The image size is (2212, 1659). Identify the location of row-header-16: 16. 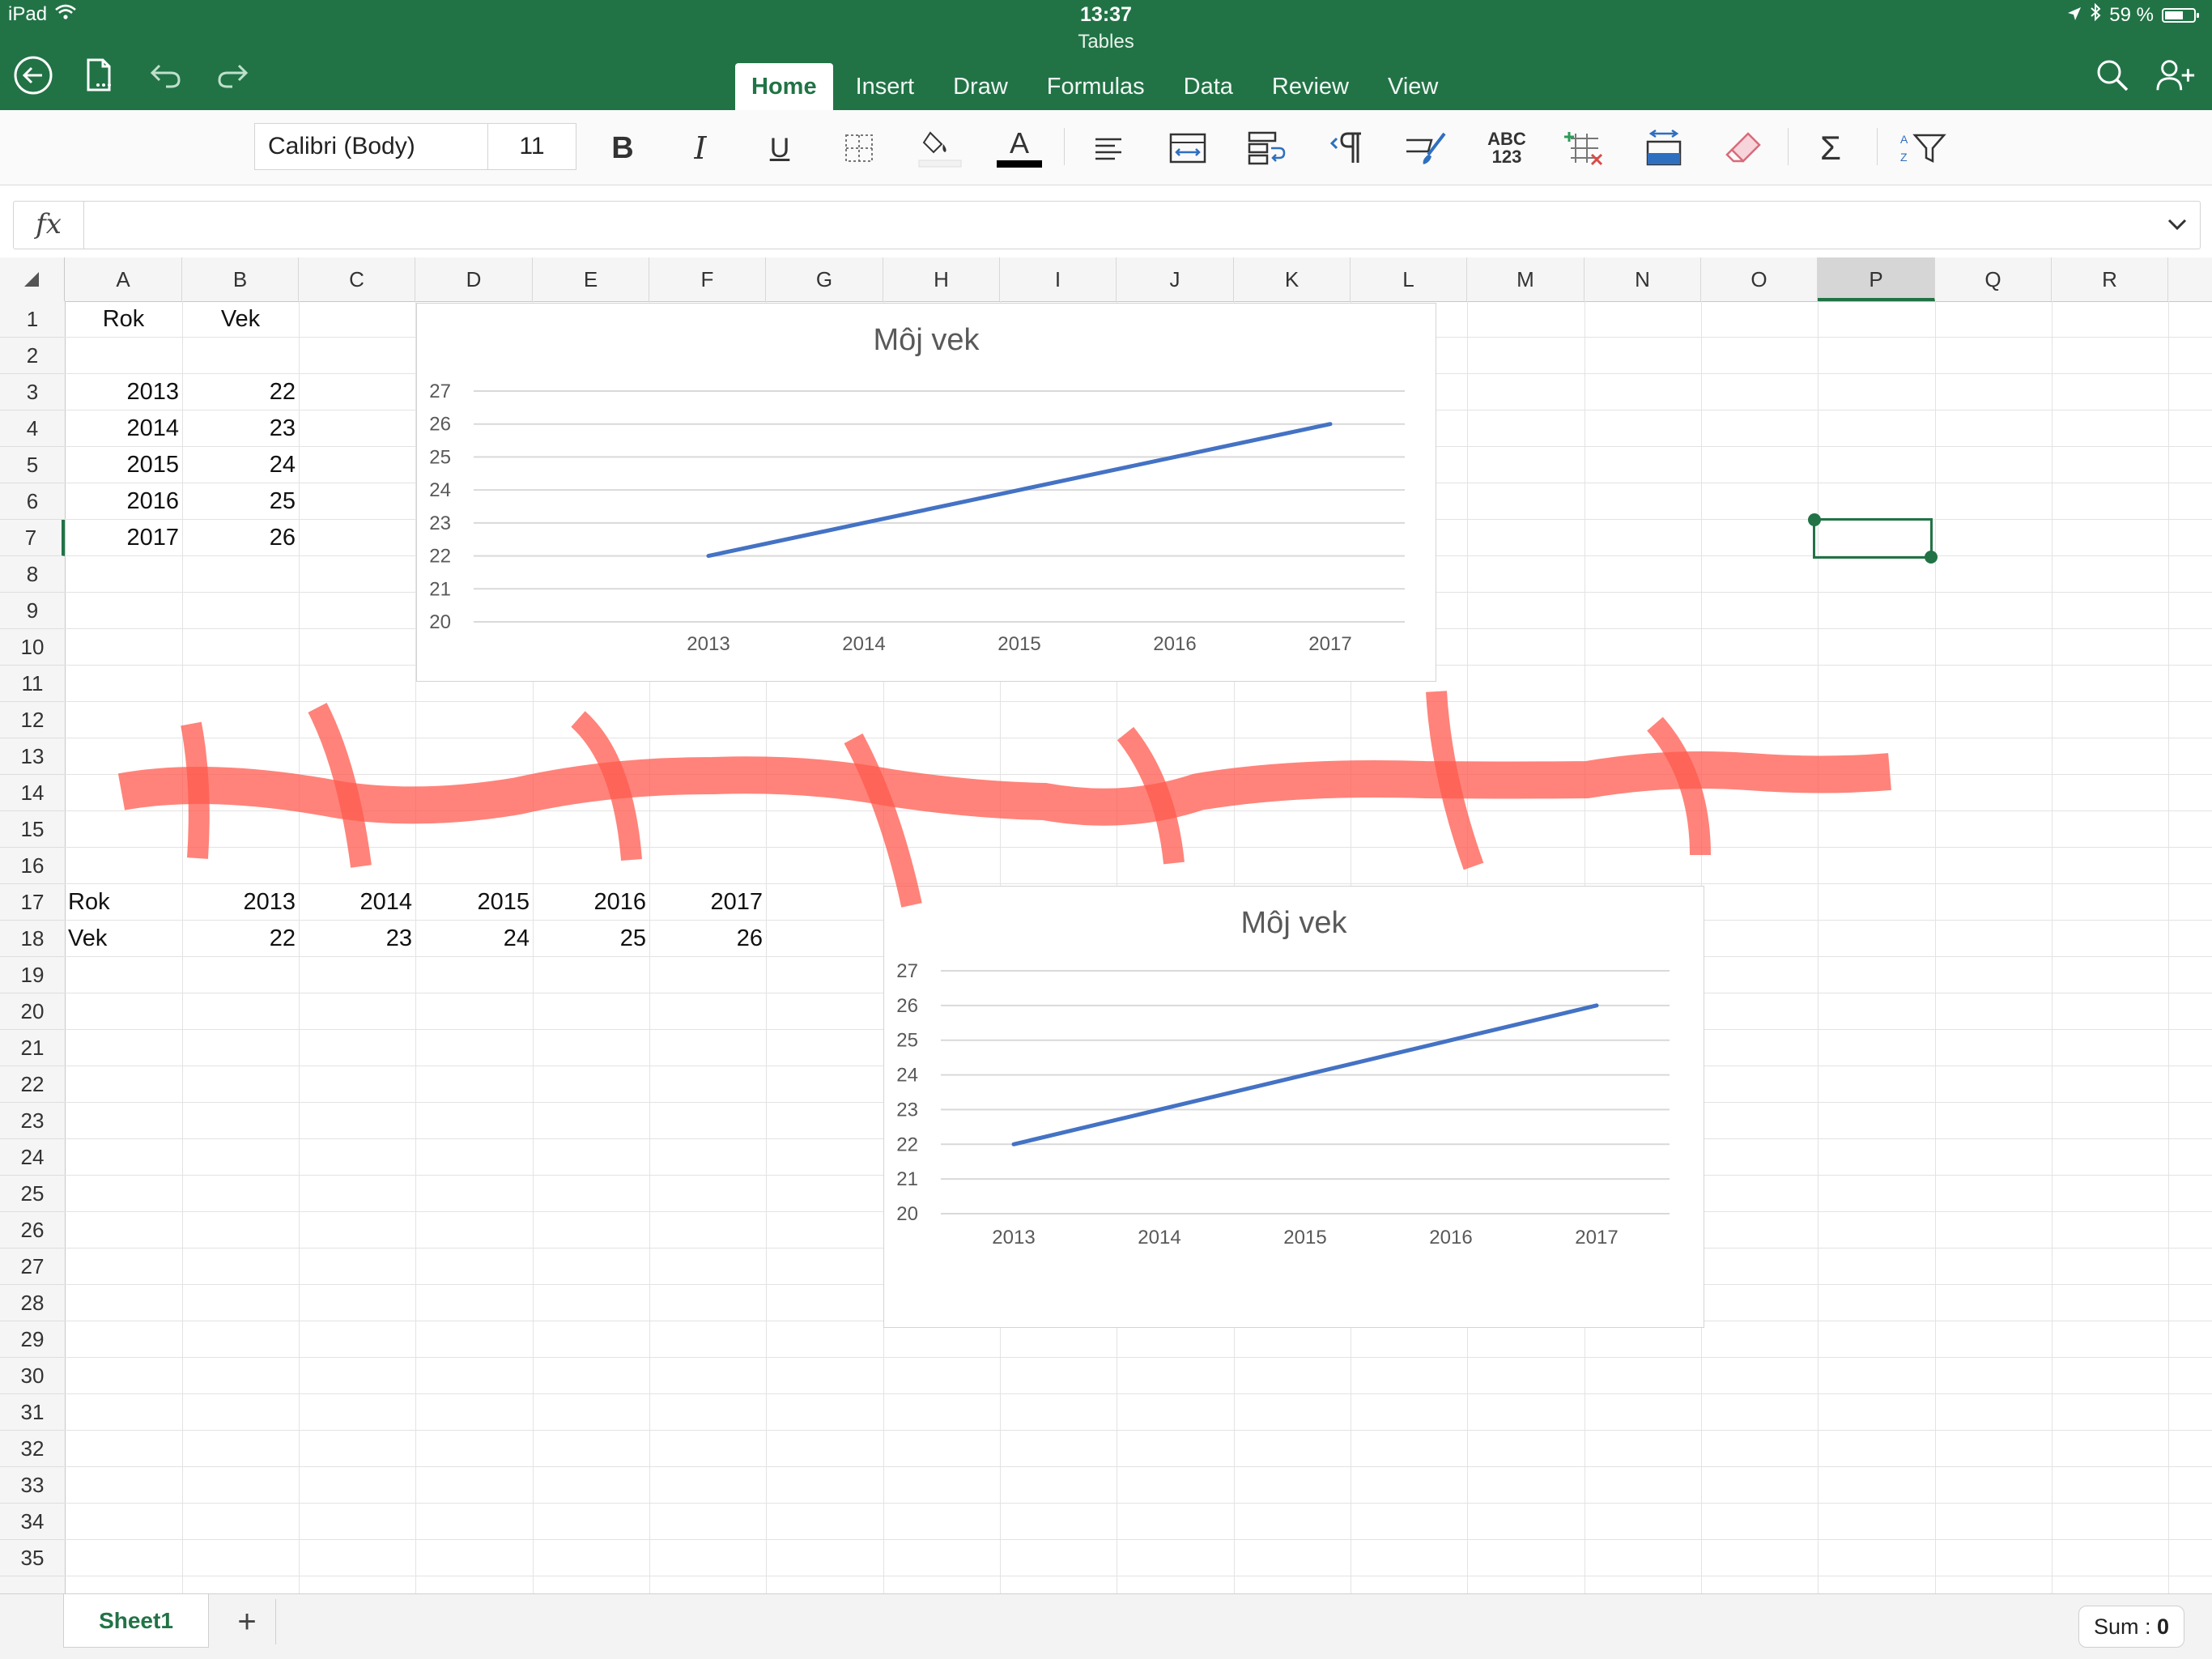
(32, 866).